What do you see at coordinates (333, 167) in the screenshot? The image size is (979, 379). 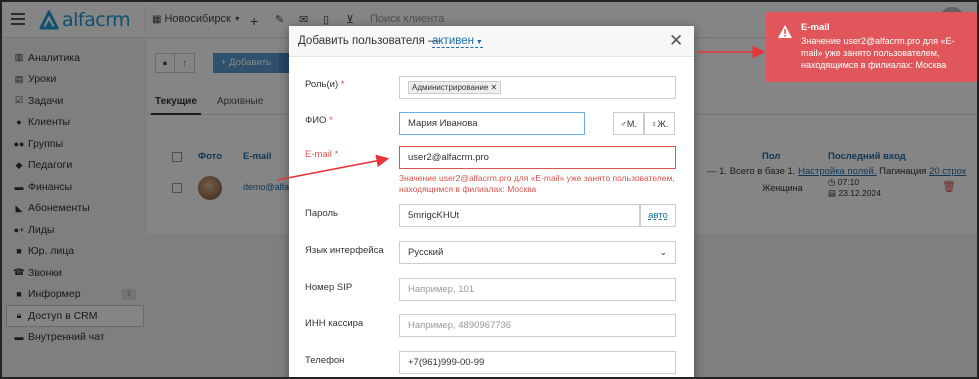 I see `annotation-arrow-to-email` at bounding box center [333, 167].